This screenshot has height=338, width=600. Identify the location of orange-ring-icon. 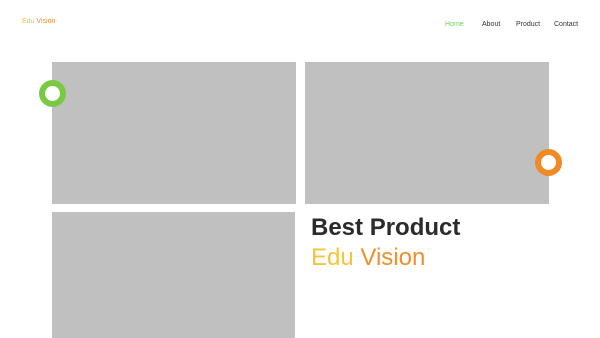
(548, 162).